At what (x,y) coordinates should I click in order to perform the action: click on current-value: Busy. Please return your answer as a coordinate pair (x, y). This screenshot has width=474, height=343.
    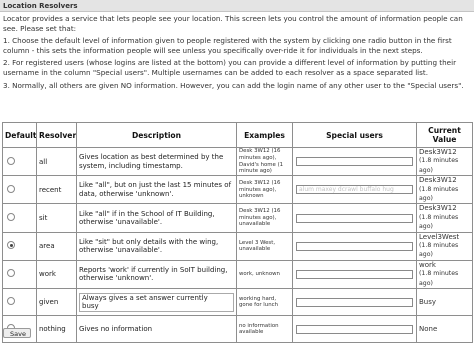
    Looking at the image, I should click on (428, 301).